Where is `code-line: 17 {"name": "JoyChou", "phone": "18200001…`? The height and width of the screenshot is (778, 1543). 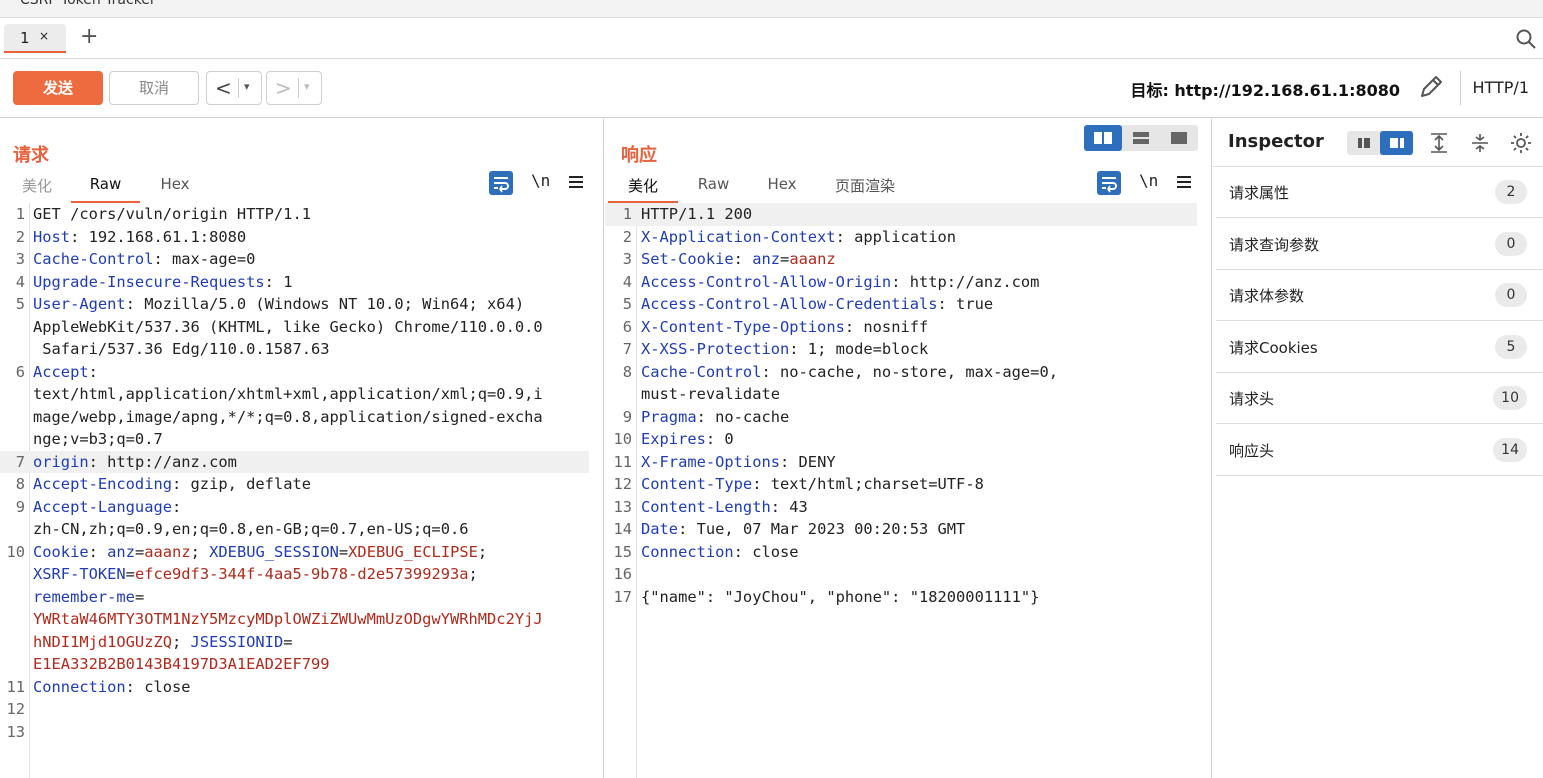
code-line: 17 {"name": "JoyChou", "phone": "18200001… is located at coordinates (901, 597).